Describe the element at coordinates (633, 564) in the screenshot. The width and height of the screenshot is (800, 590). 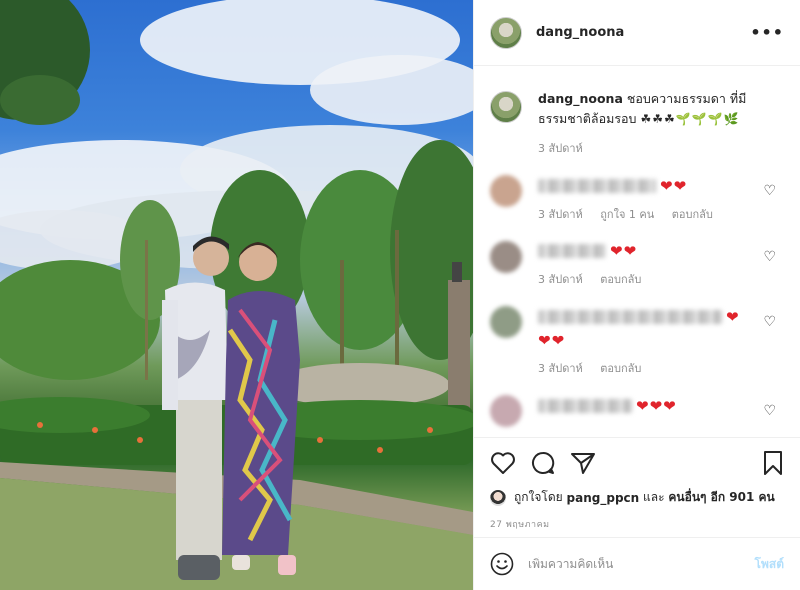
I see `comment-input` at that location.